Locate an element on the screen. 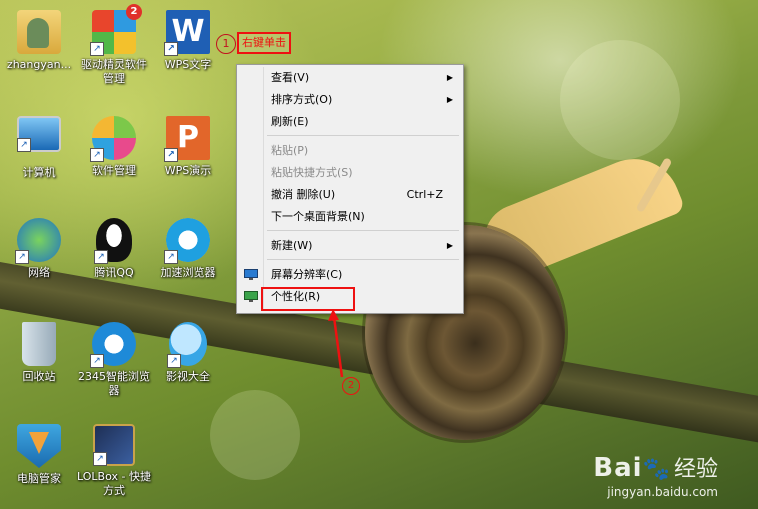 The width and height of the screenshot is (758, 509). menu-item-label: 粘贴(P) is located at coordinates (290, 150).